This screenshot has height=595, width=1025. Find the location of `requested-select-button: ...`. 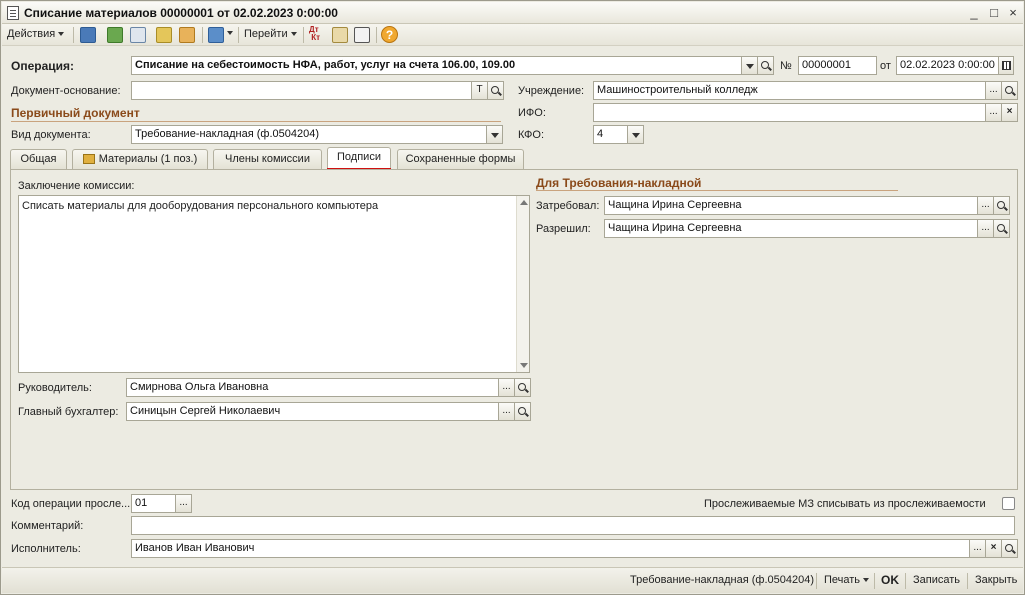

requested-select-button: ... is located at coordinates (985, 205).